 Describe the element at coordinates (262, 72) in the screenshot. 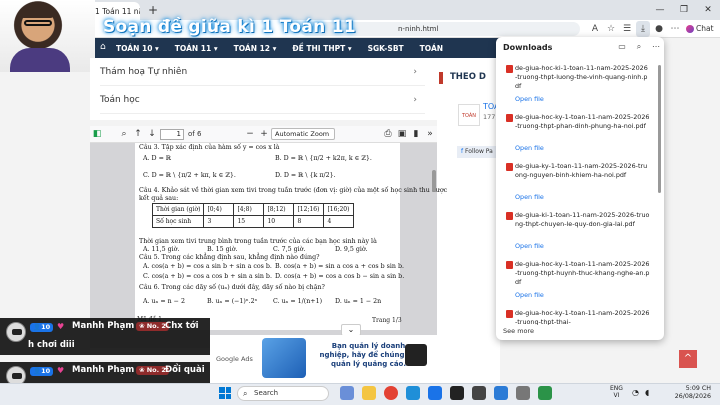

I see `list-item: Thám hoạ Tự nhiên ›` at that location.